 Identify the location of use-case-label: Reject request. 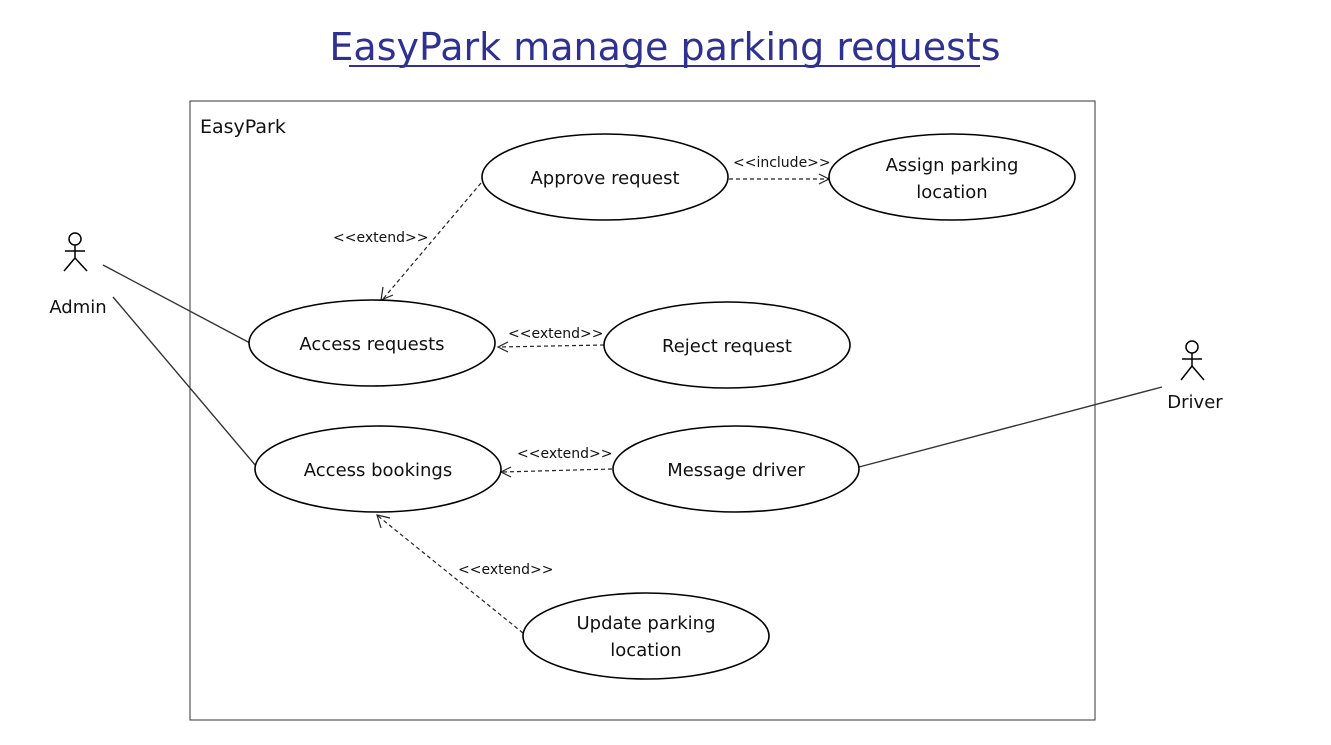
(727, 346).